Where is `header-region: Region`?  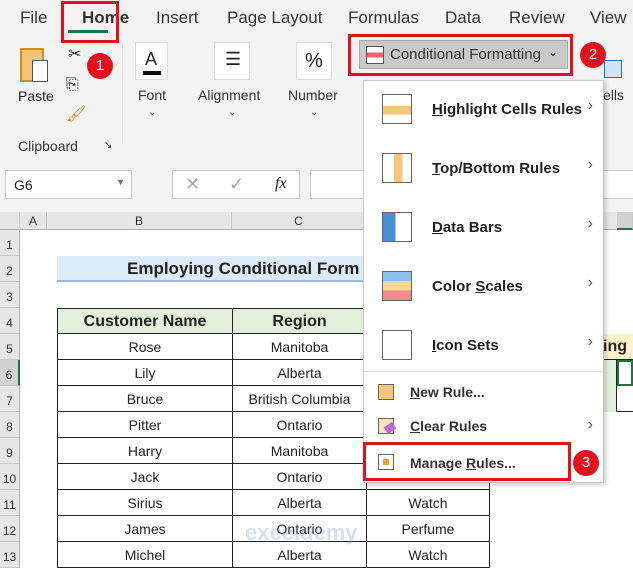 header-region: Region is located at coordinates (300, 321).